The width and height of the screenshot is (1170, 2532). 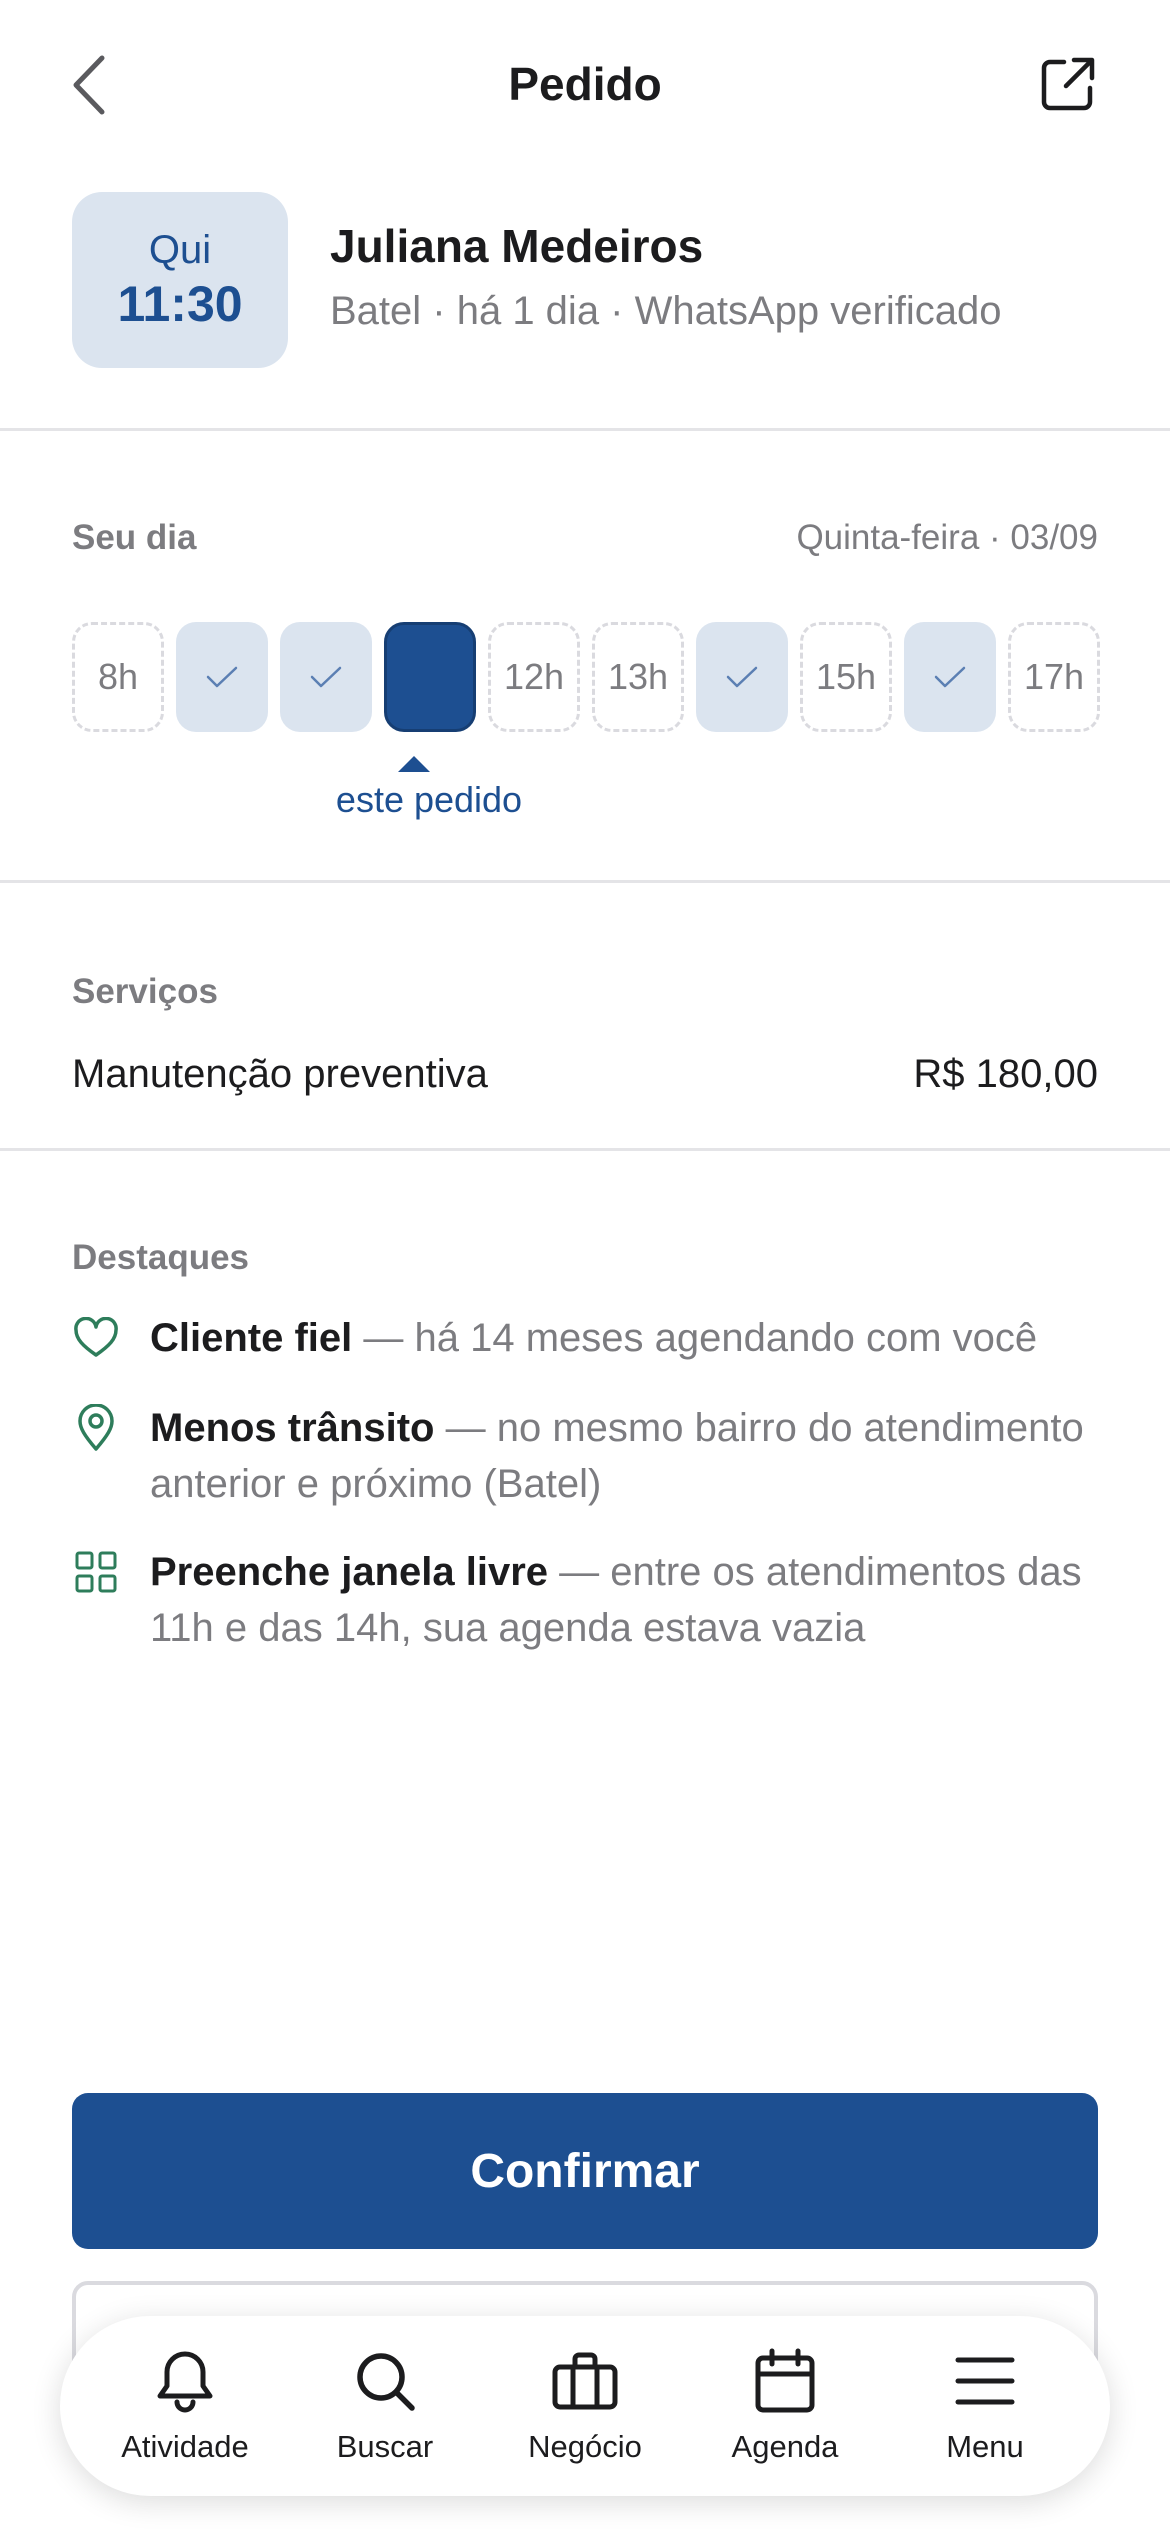 I want to click on slot-hour-label: 12h, so click(x=534, y=676).